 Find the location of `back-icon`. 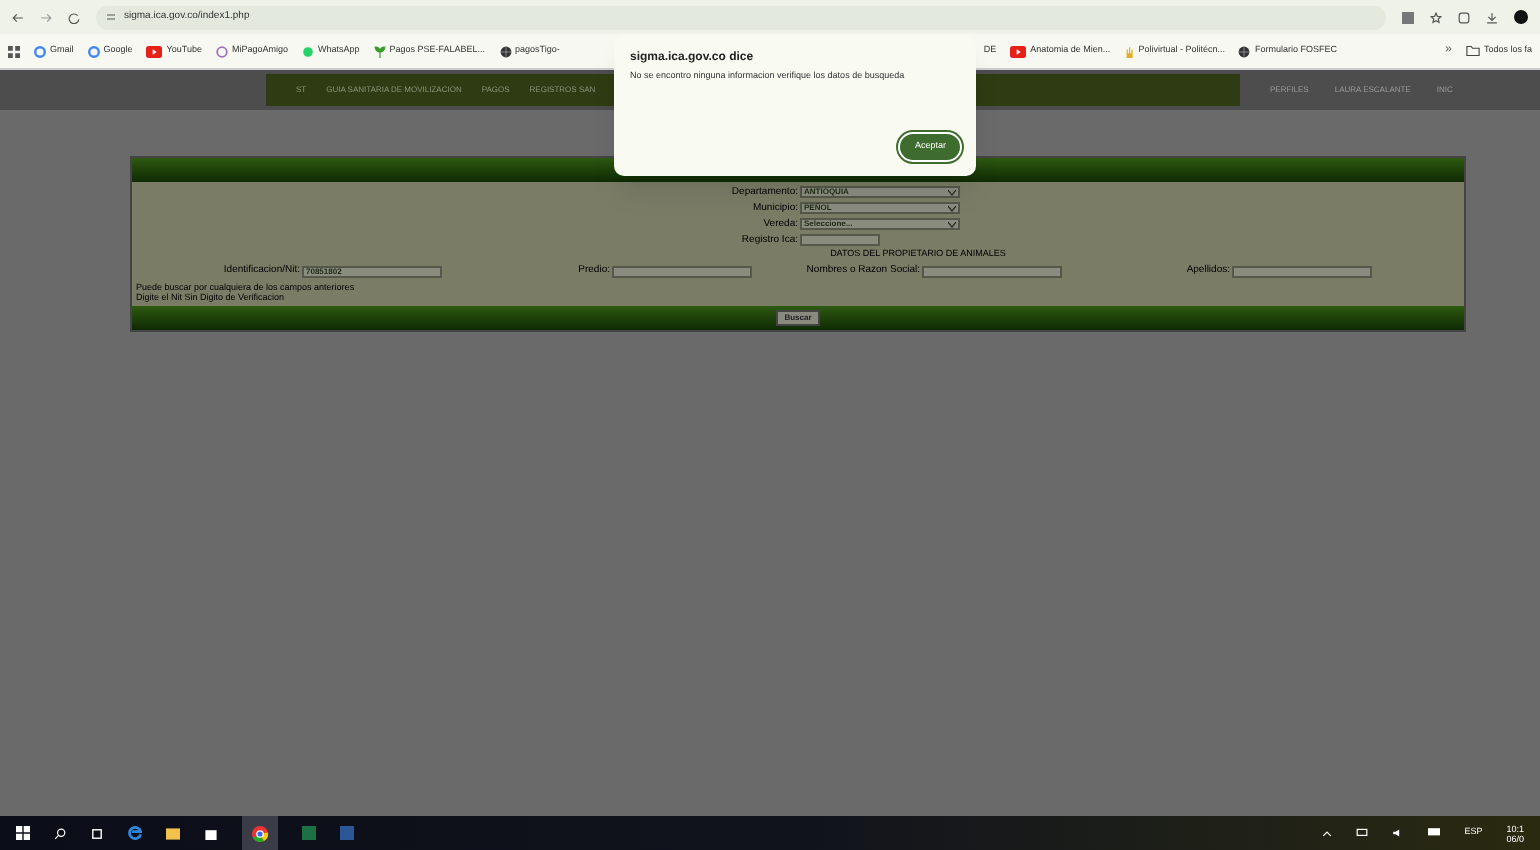

back-icon is located at coordinates (18, 17).